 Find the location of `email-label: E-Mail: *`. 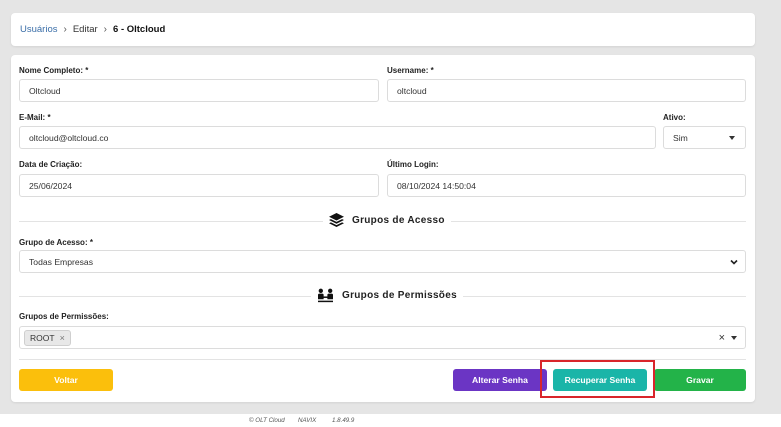

email-label: E-Mail: * is located at coordinates (35, 117).